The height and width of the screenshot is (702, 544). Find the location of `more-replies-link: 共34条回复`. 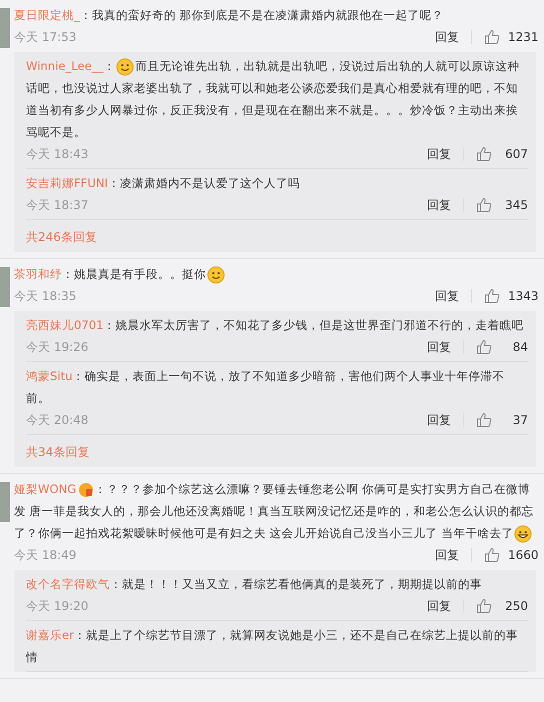

more-replies-link: 共34条回复 is located at coordinates (58, 452).